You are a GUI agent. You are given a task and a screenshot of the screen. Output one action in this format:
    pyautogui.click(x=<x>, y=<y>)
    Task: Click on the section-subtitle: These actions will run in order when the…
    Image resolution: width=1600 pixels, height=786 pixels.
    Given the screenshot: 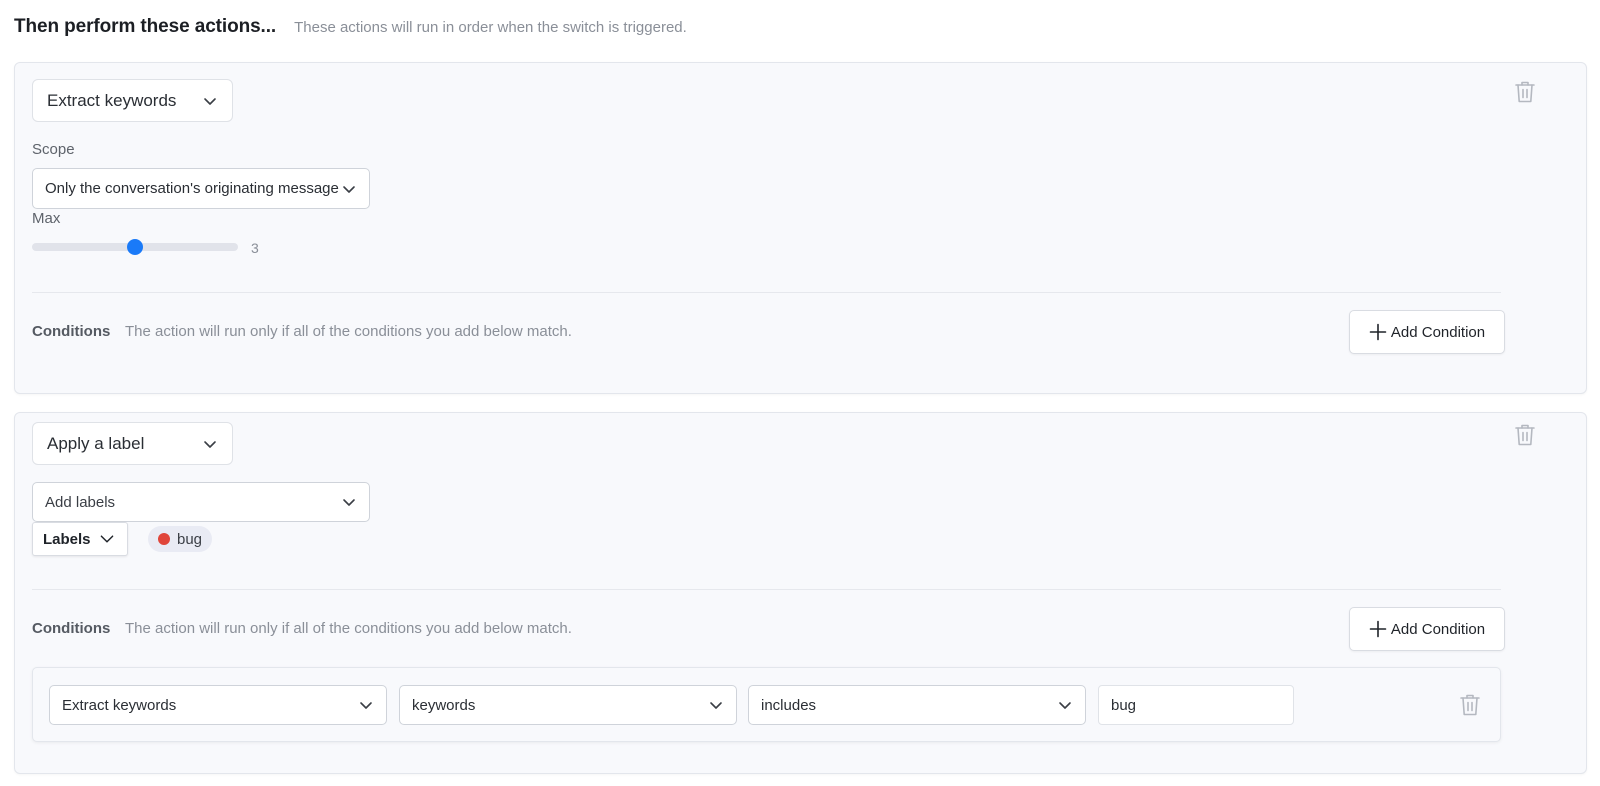 What is the action you would take?
    pyautogui.click(x=490, y=27)
    